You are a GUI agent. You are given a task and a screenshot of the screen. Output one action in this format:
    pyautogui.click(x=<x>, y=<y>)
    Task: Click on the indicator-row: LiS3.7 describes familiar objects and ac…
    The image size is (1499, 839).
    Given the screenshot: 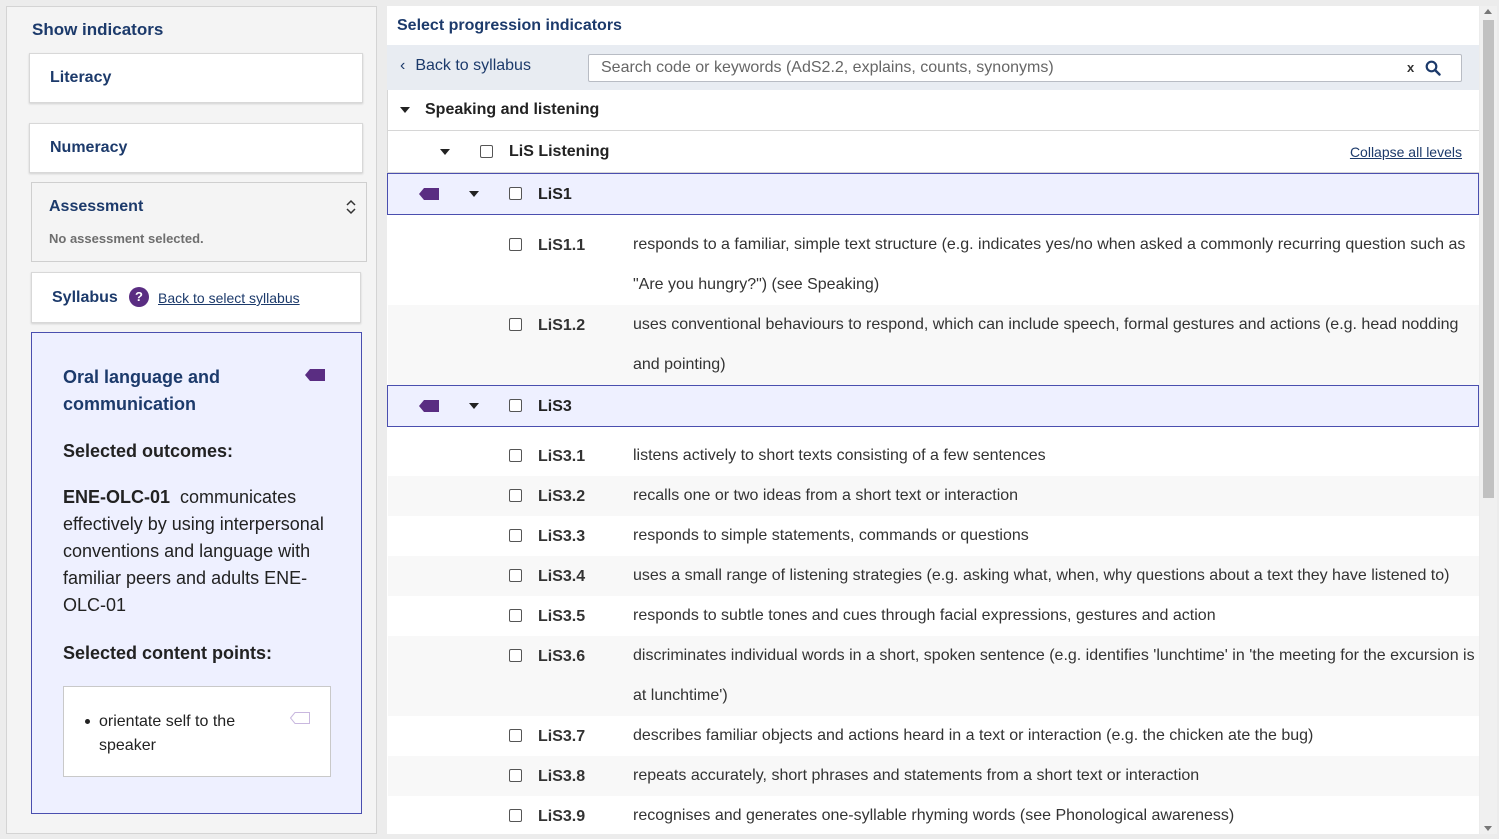 What is the action you would take?
    pyautogui.click(x=933, y=736)
    